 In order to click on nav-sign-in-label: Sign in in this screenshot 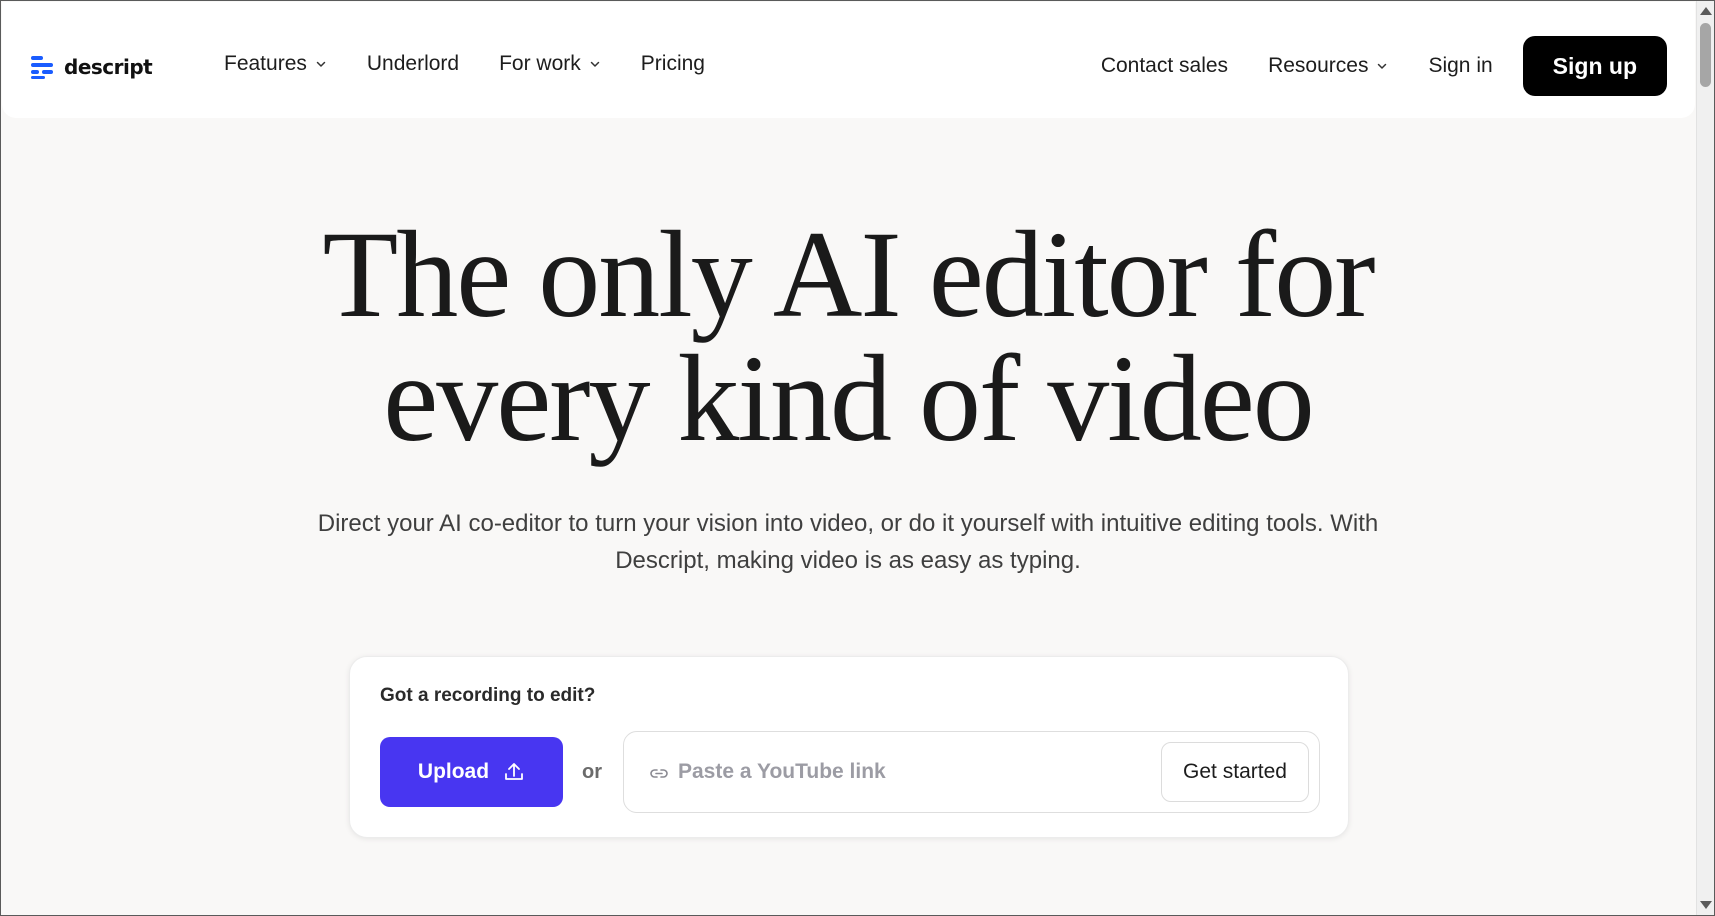, I will do `click(1460, 65)`.